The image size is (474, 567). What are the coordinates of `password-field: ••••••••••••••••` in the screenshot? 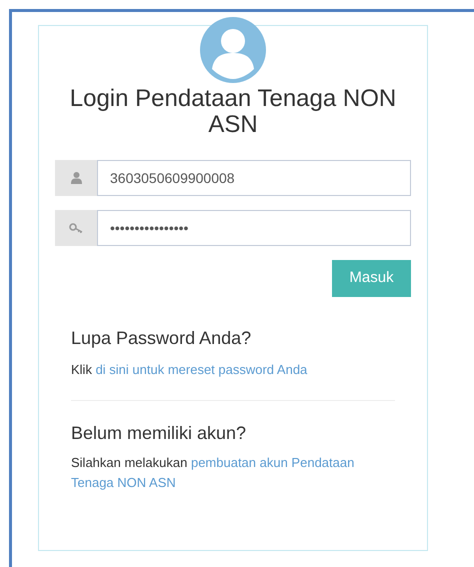 It's located at (254, 228).